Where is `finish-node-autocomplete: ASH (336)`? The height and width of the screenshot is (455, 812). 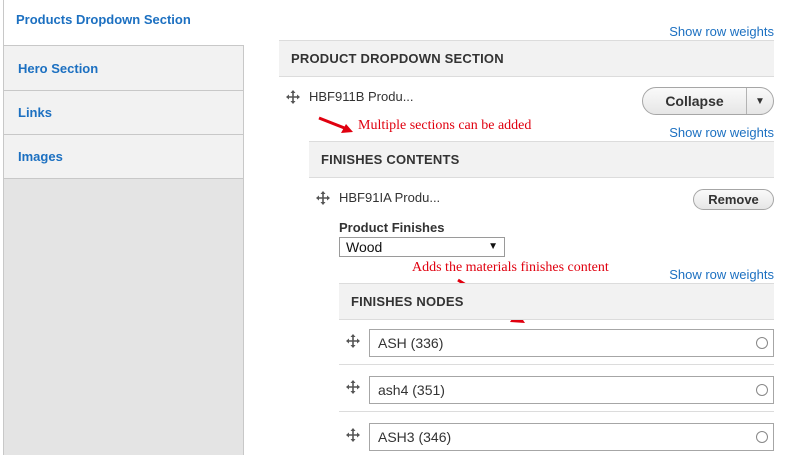 finish-node-autocomplete: ASH (336) is located at coordinates (571, 343).